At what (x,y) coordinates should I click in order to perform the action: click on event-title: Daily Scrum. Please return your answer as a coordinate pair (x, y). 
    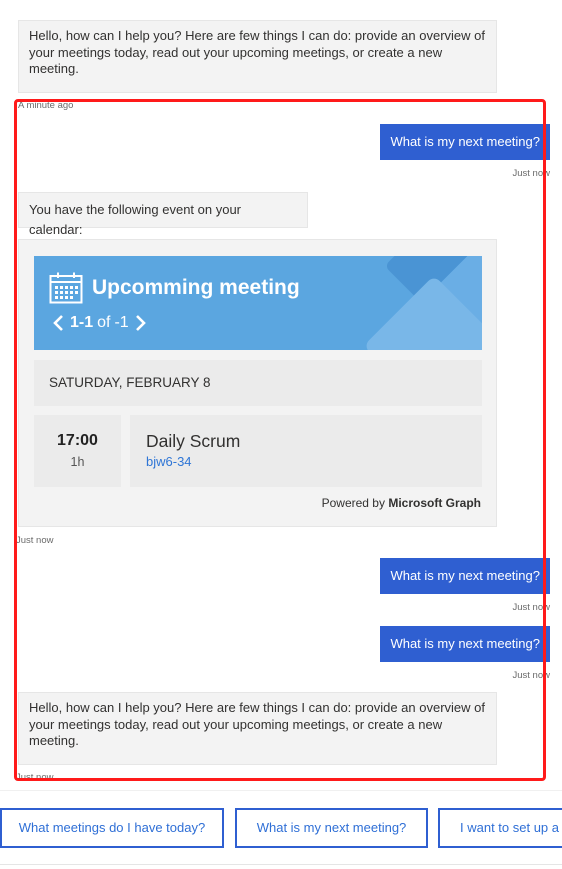
    Looking at the image, I should click on (193, 441).